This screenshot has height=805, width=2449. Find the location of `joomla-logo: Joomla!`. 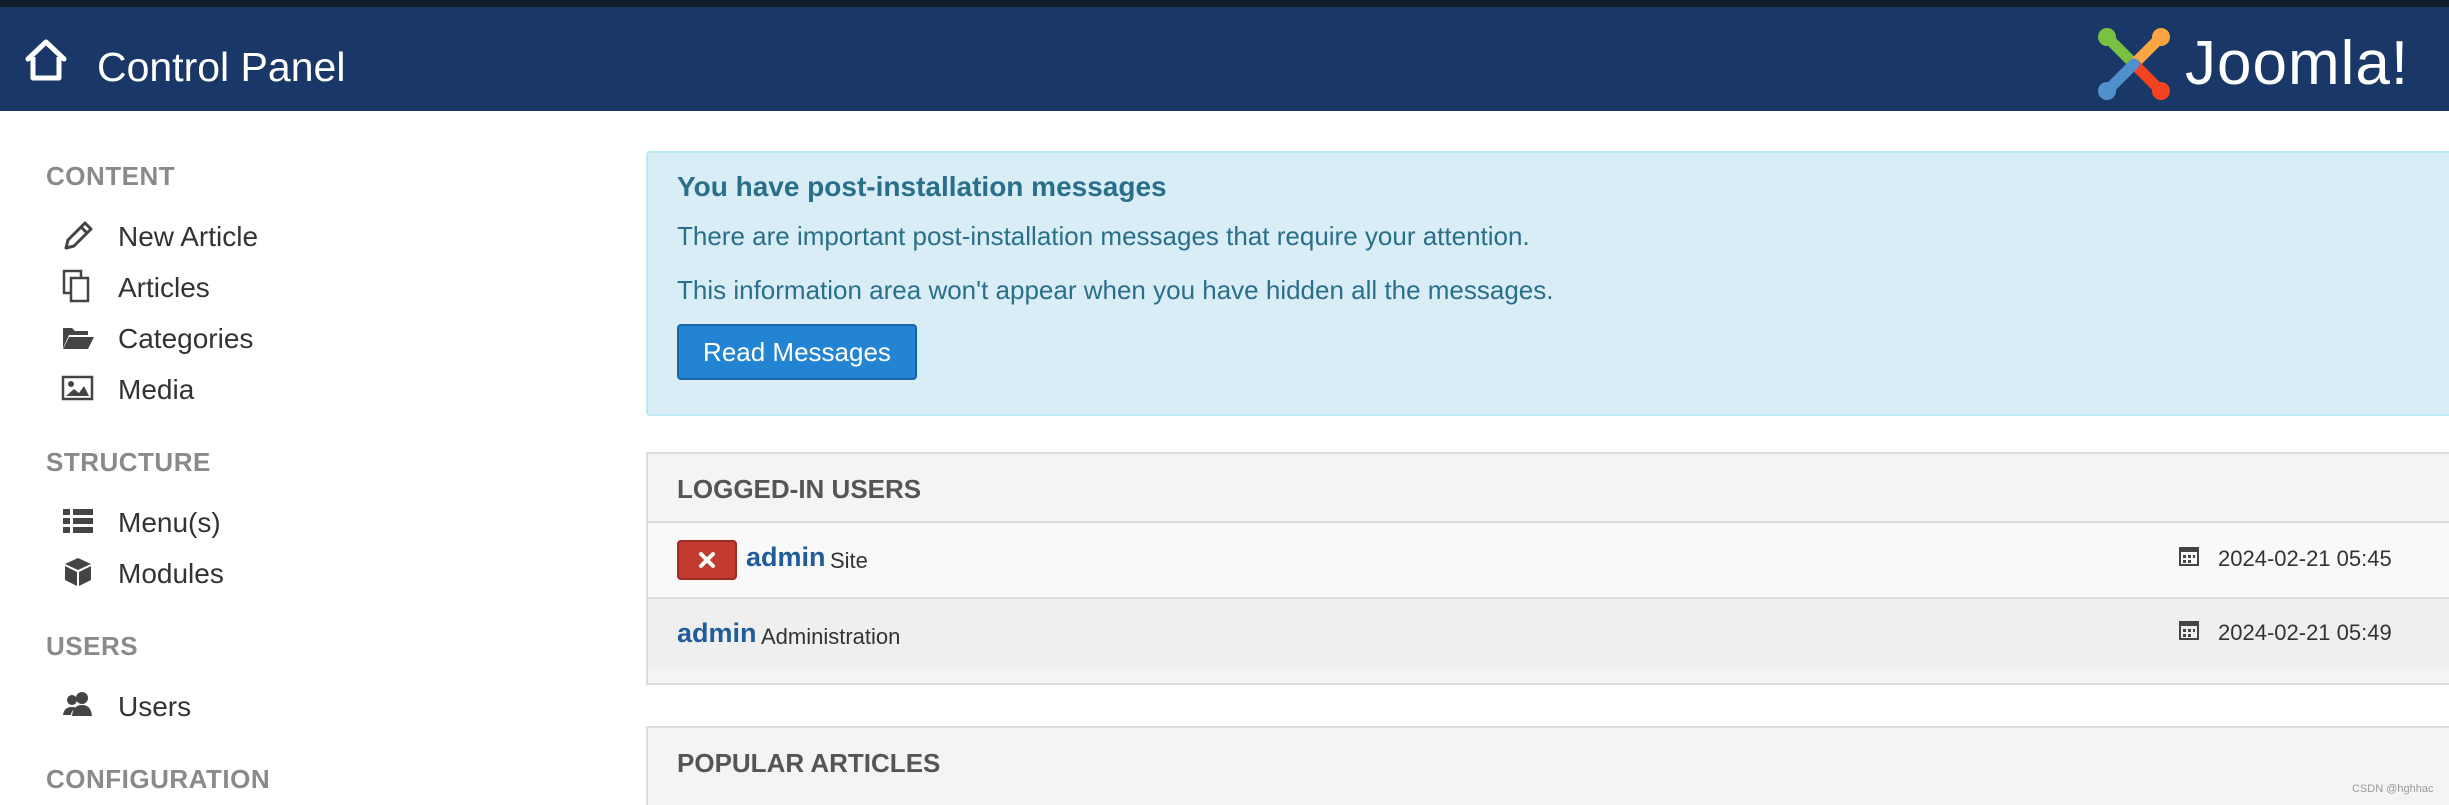

joomla-logo: Joomla! is located at coordinates (2272, 64).